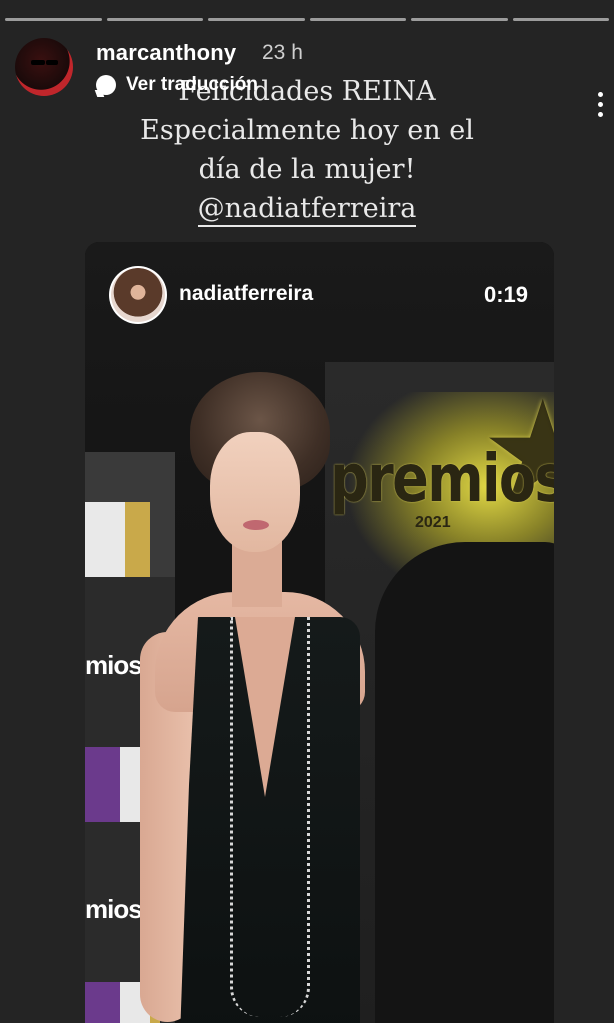  I want to click on video-duration: 0:19, so click(505, 294).